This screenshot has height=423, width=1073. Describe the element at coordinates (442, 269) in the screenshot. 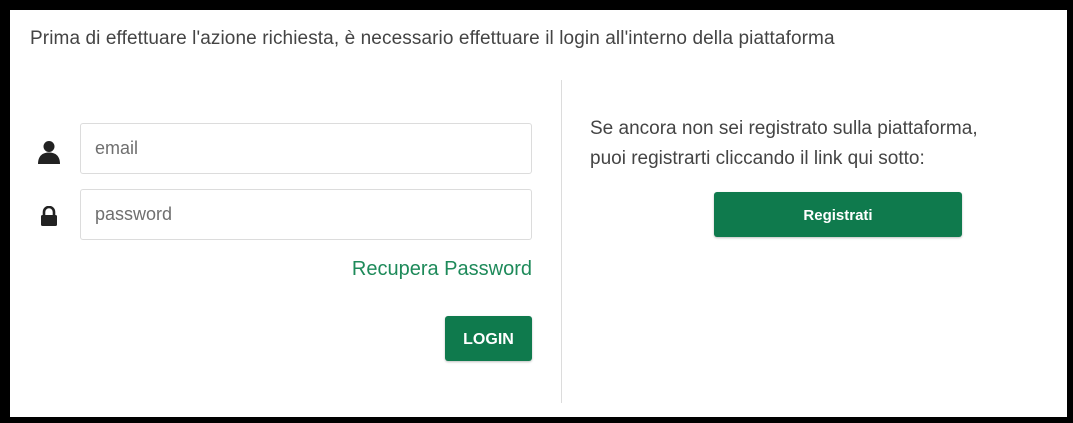

I see `recover-password-link: Recupera Password` at that location.